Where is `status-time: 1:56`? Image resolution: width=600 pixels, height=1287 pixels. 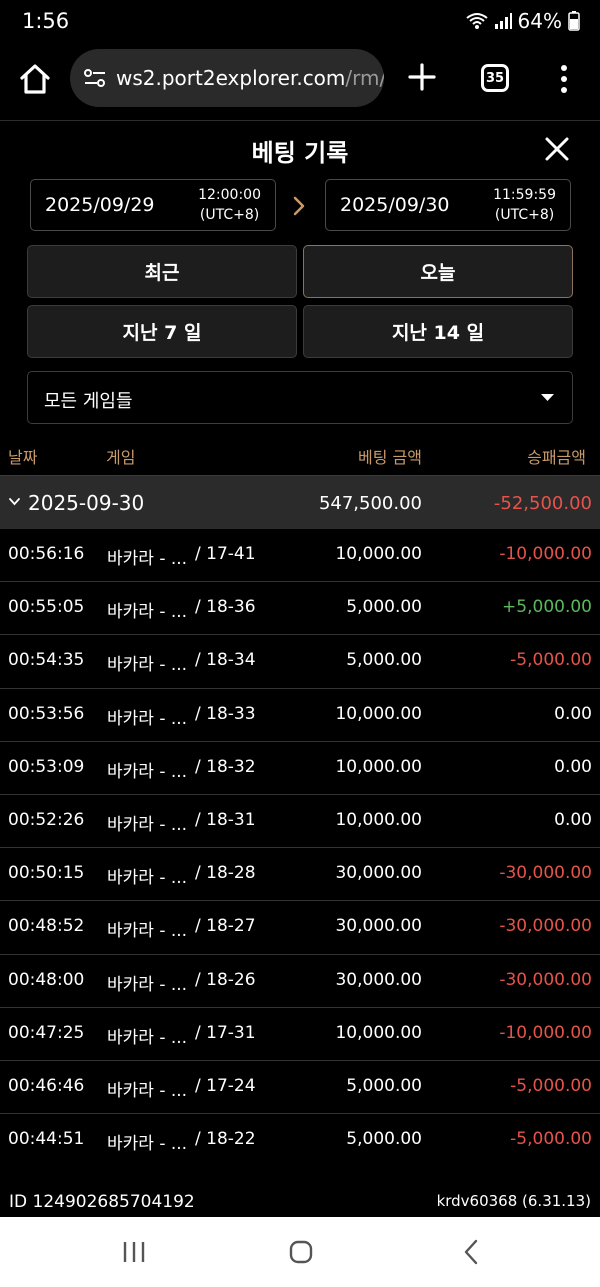 status-time: 1:56 is located at coordinates (46, 21).